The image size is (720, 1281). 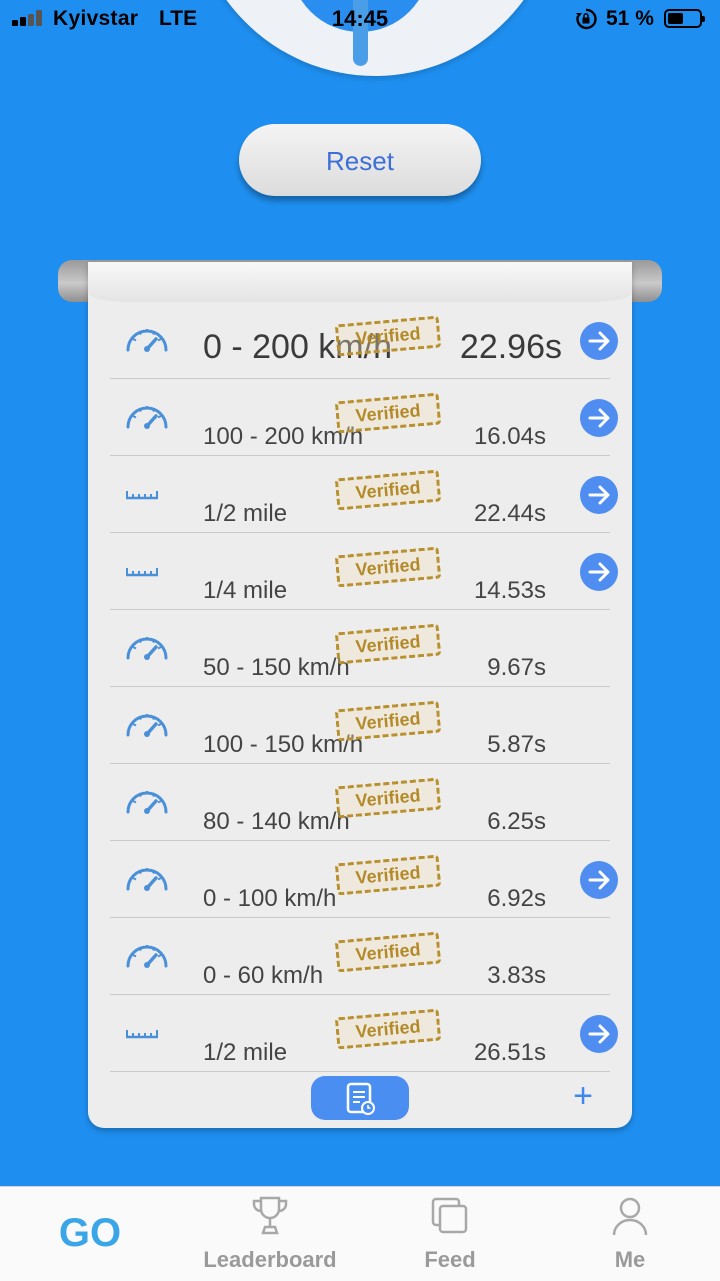 What do you see at coordinates (276, 821) in the screenshot?
I see `record-label: 80 - 140 km/h` at bounding box center [276, 821].